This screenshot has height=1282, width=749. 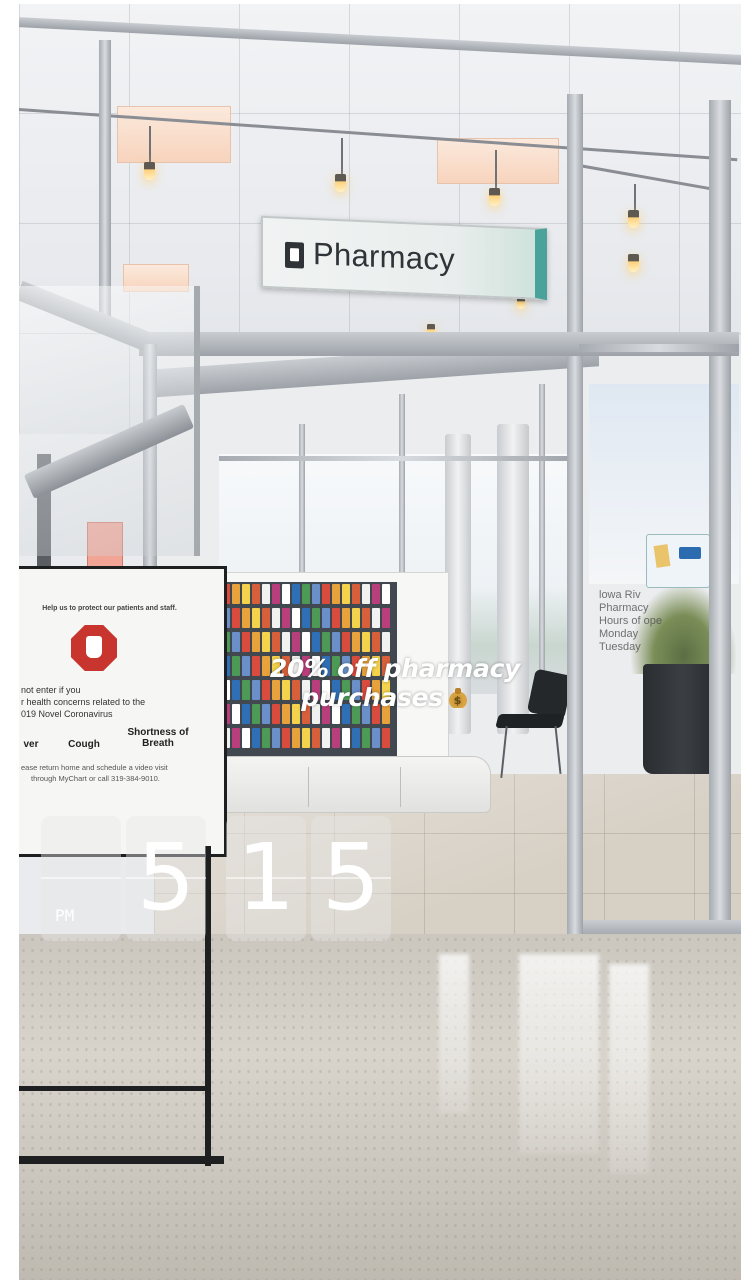 What do you see at coordinates (158, 738) in the screenshot?
I see `symptom-label: Shortness of Breath` at bounding box center [158, 738].